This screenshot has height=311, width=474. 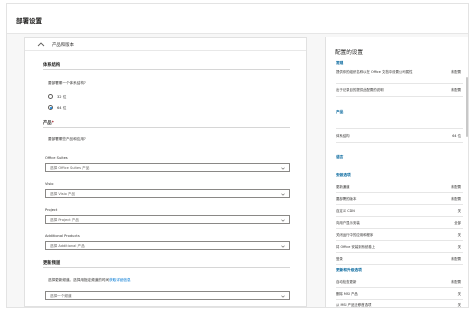 I want to click on additional-products-label: Additional Products, so click(x=62, y=236).